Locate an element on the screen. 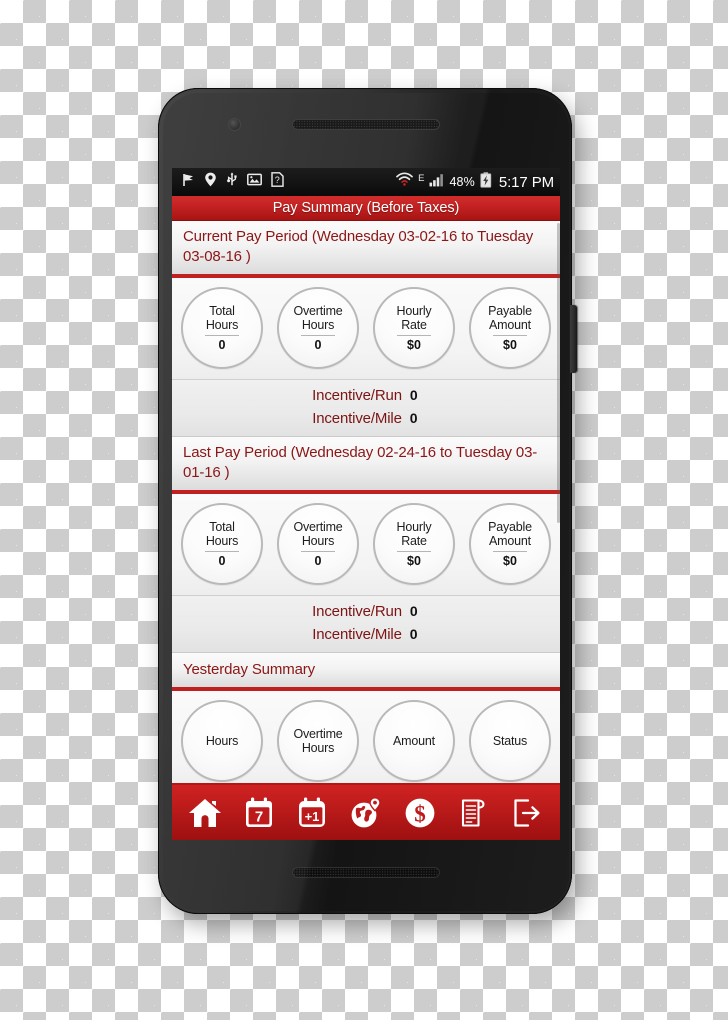 The height and width of the screenshot is (1020, 728). sim-help-icon: ? is located at coordinates (277, 182).